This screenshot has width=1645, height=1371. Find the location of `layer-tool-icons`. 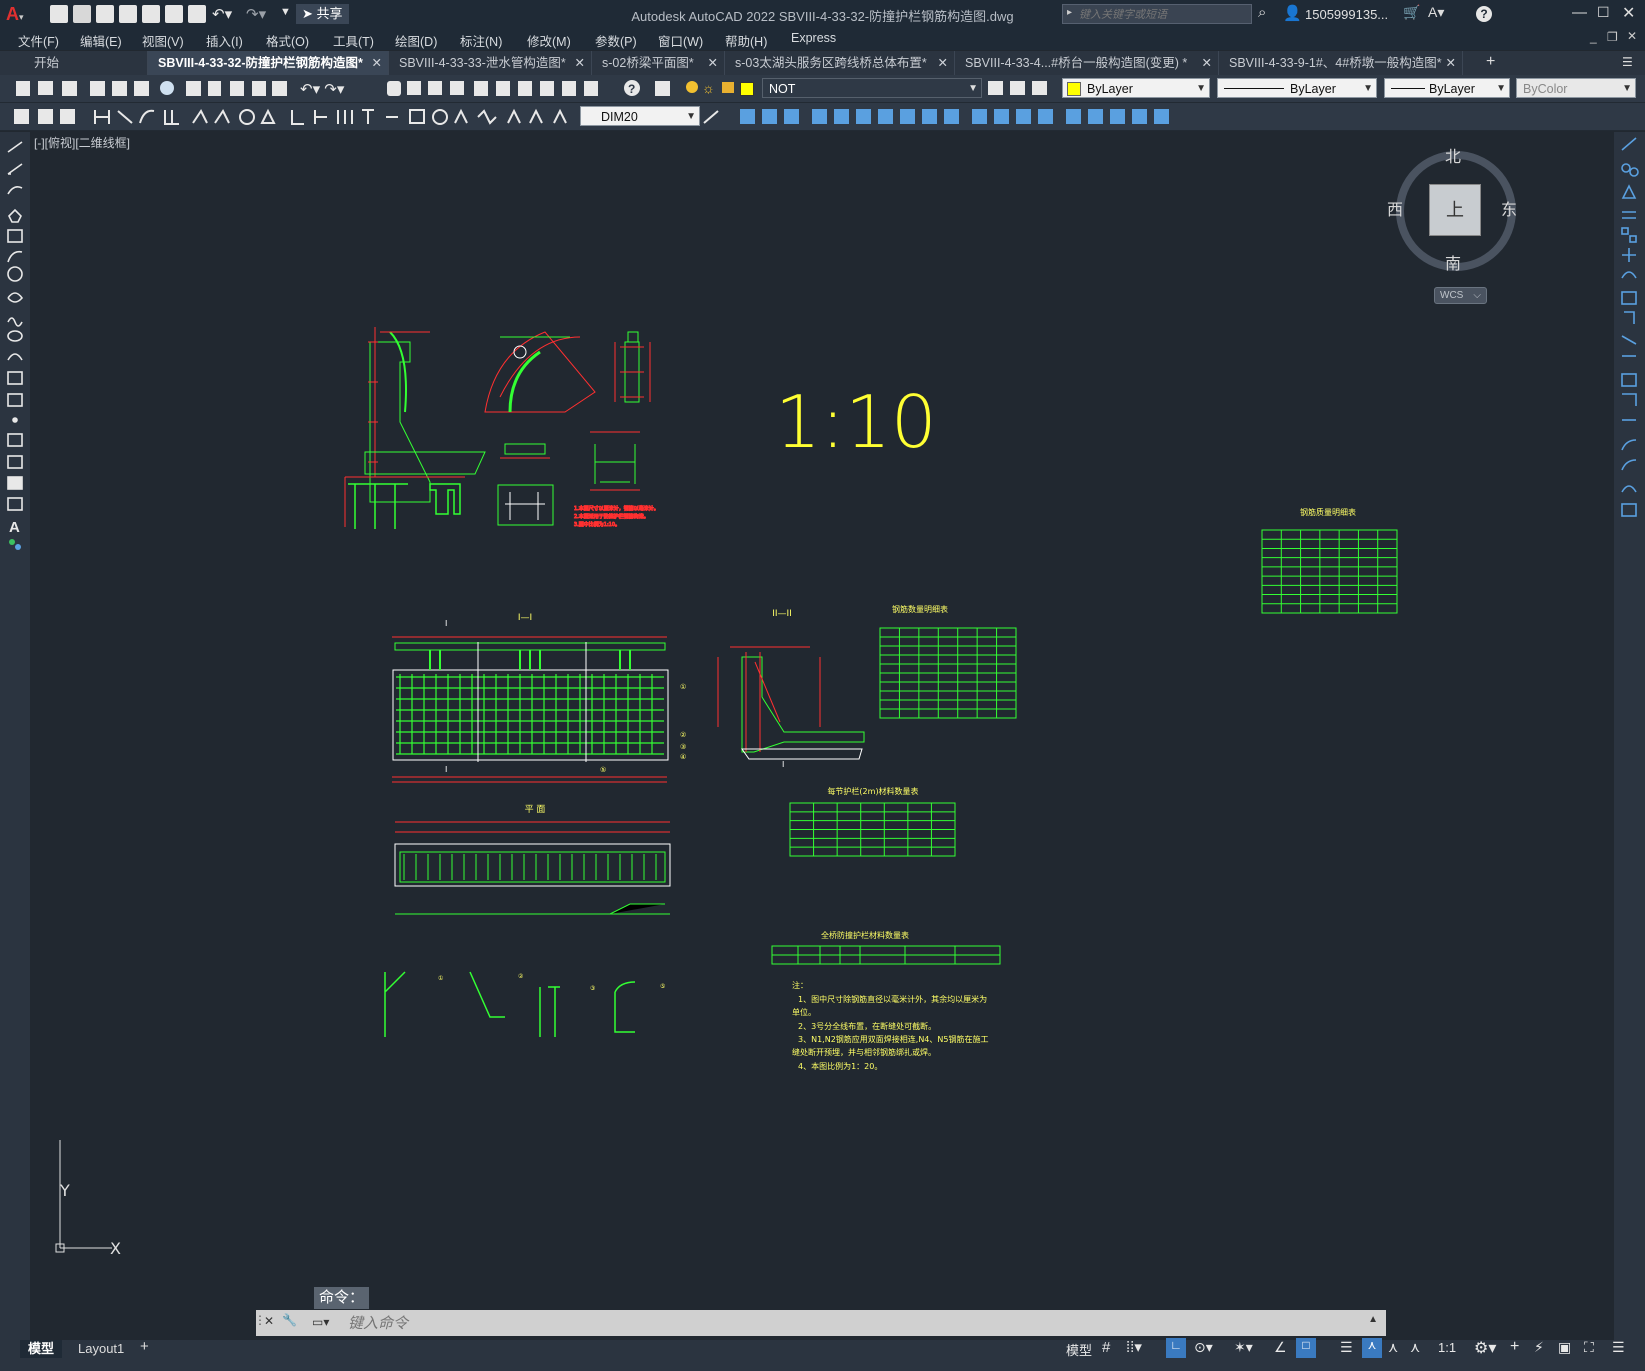

layer-tool-icons is located at coordinates (1021, 88).